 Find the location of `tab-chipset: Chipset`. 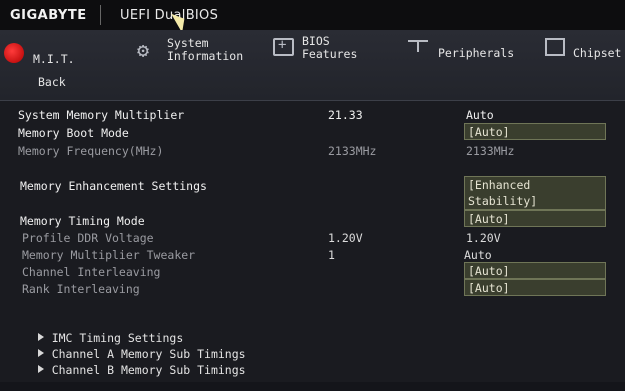

tab-chipset: Chipset is located at coordinates (597, 53).